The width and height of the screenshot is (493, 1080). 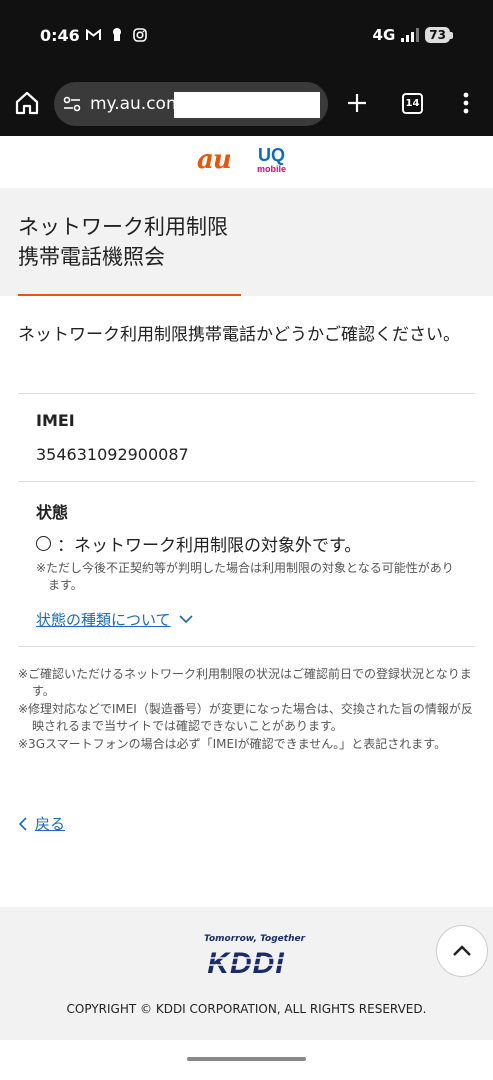 What do you see at coordinates (246, 242) in the screenshot?
I see `page-title-band: ネットワーク利用制限 携帯電話機照会` at bounding box center [246, 242].